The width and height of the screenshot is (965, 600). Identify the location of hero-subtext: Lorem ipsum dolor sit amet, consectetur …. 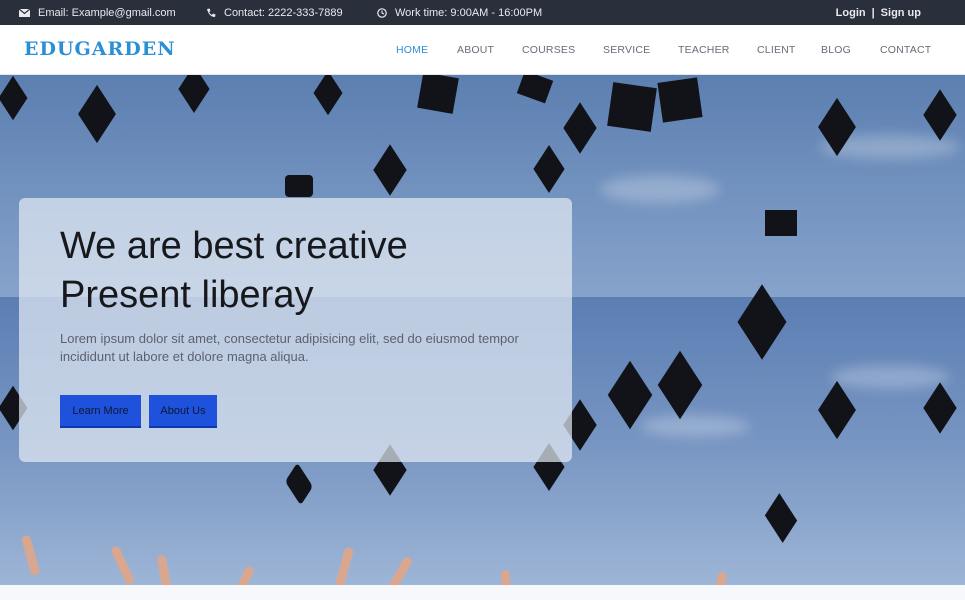
(289, 347).